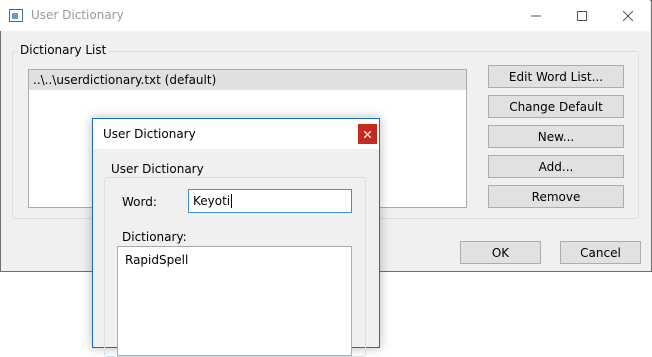  What do you see at coordinates (600, 252) in the screenshot?
I see `cancel-button: Cancel` at bounding box center [600, 252].